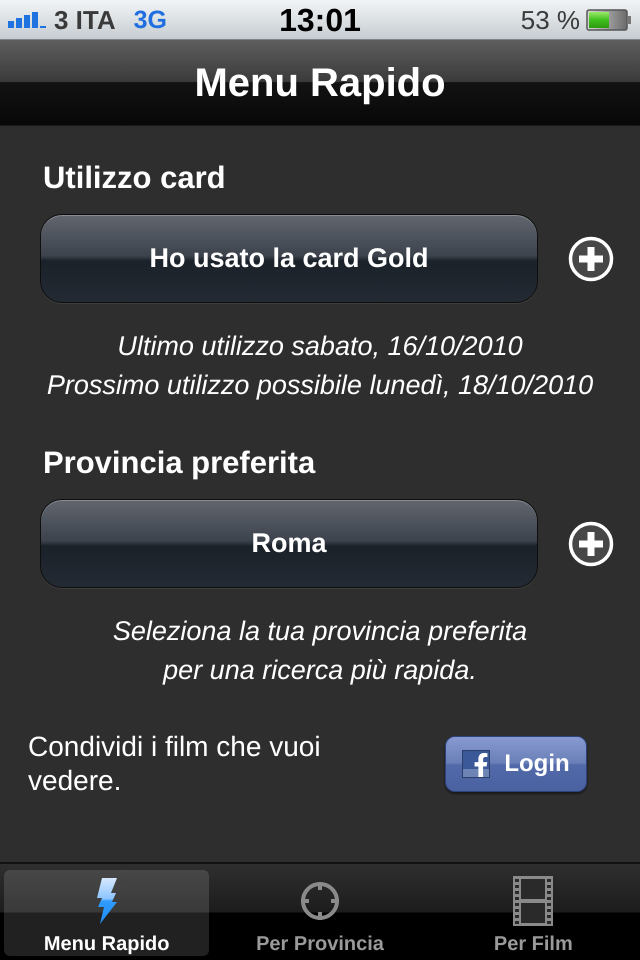 The width and height of the screenshot is (640, 960). What do you see at coordinates (289, 258) in the screenshot?
I see `option-button: Ho usato la card Gold` at bounding box center [289, 258].